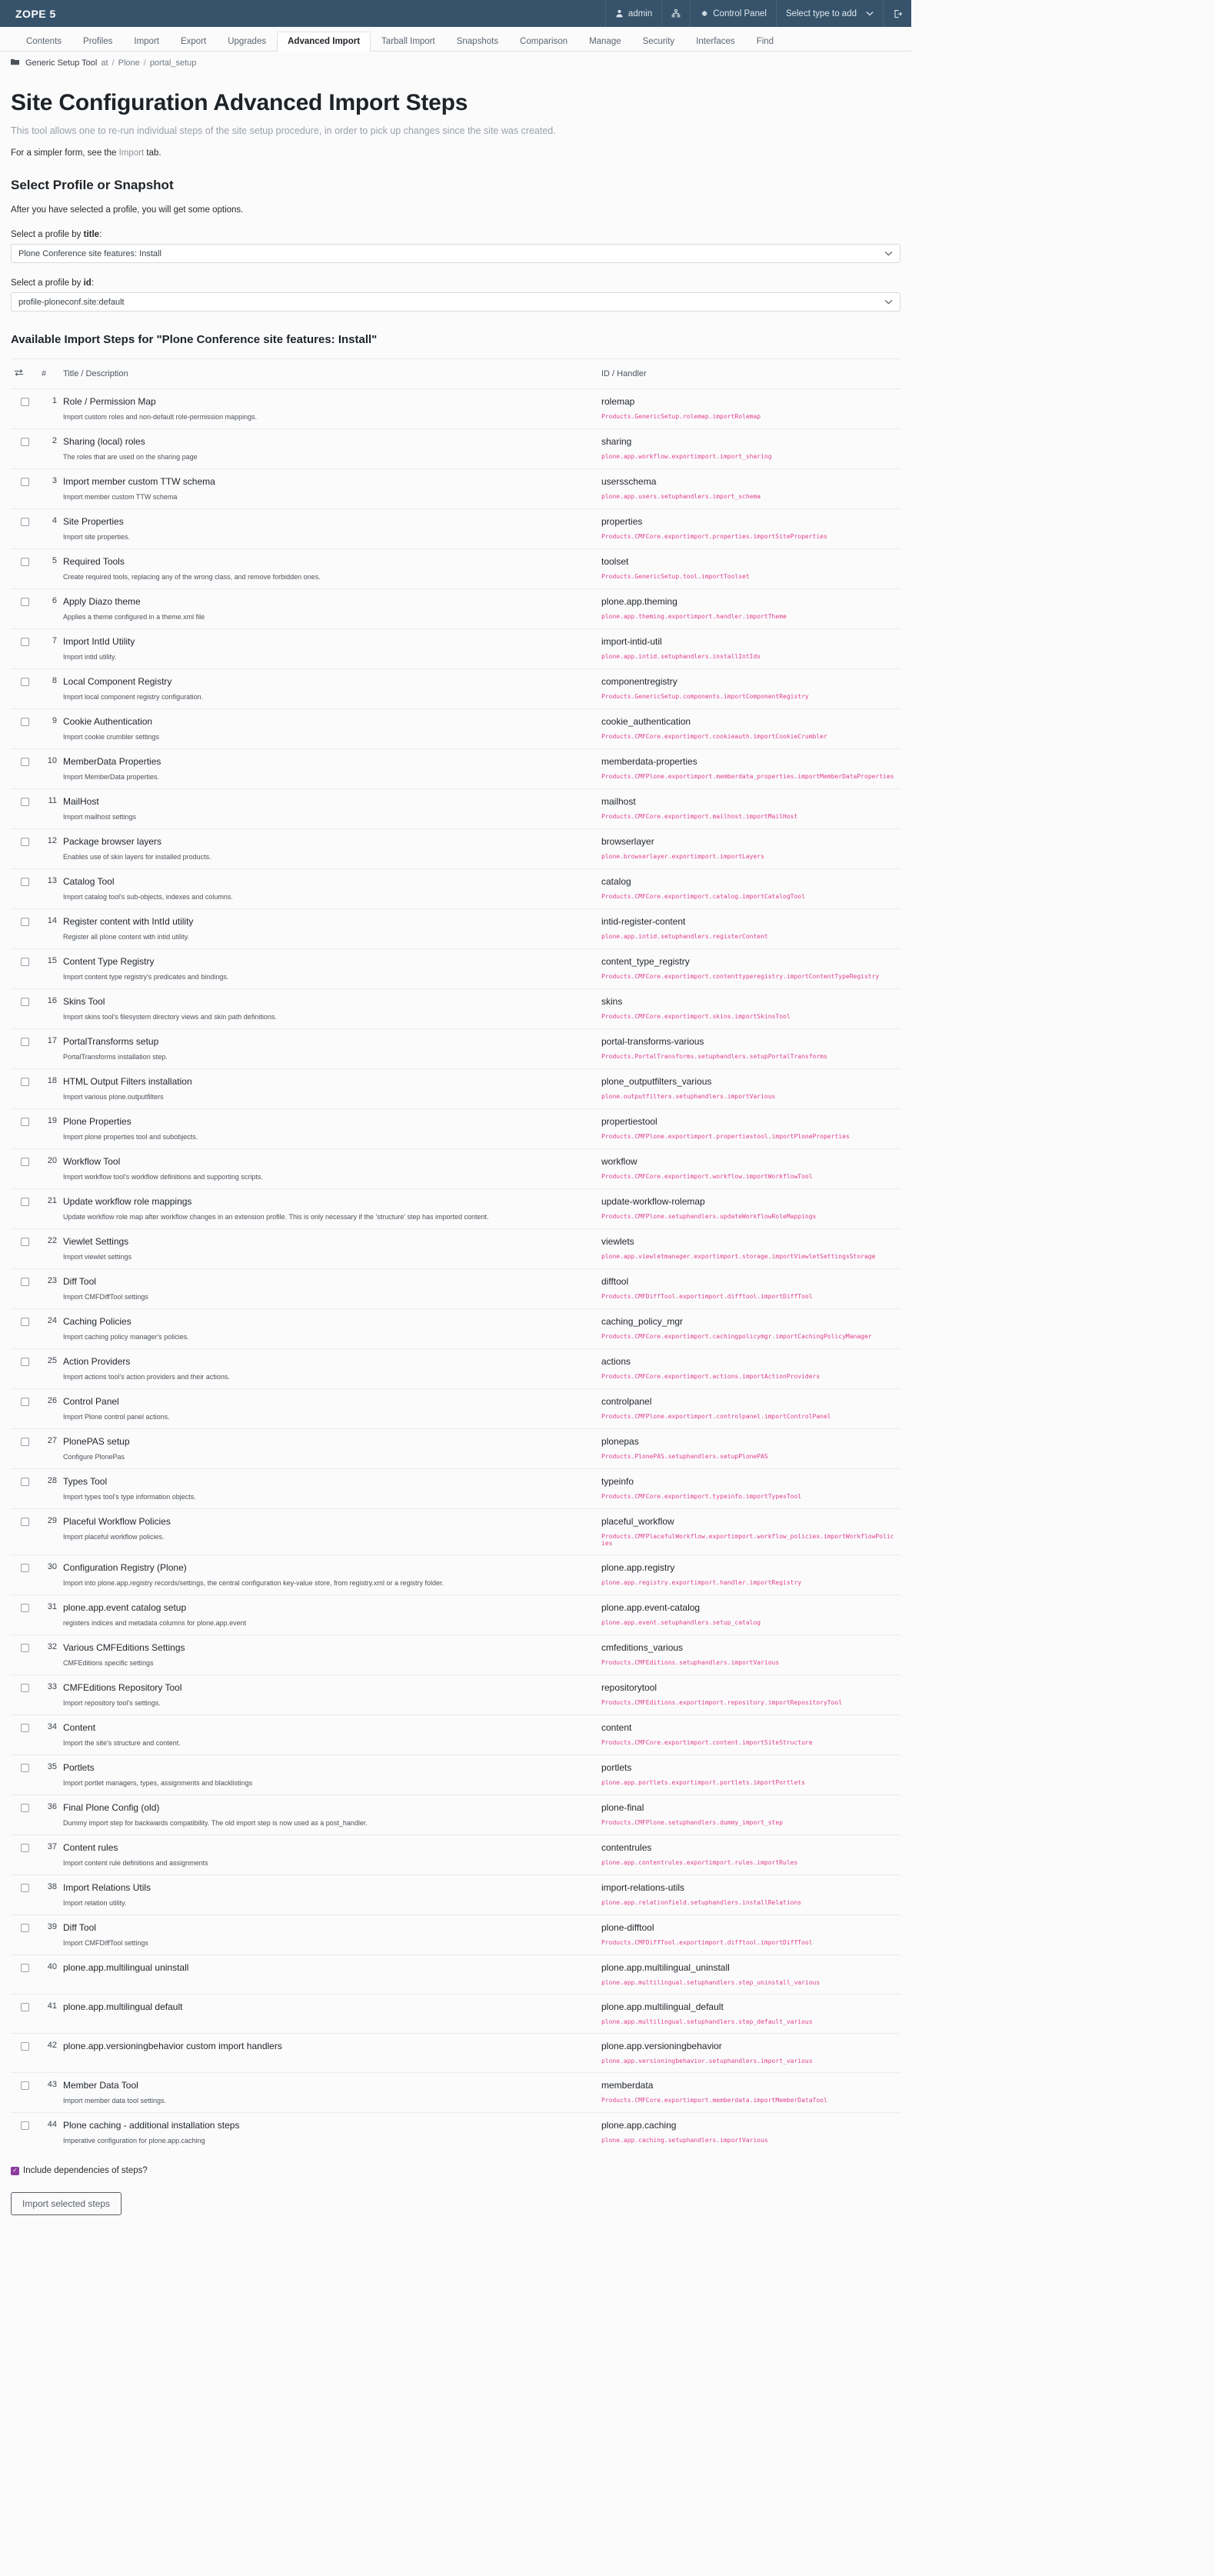 The width and height of the screenshot is (1215, 2576). I want to click on tab-upgrades: Upgrades, so click(247, 42).